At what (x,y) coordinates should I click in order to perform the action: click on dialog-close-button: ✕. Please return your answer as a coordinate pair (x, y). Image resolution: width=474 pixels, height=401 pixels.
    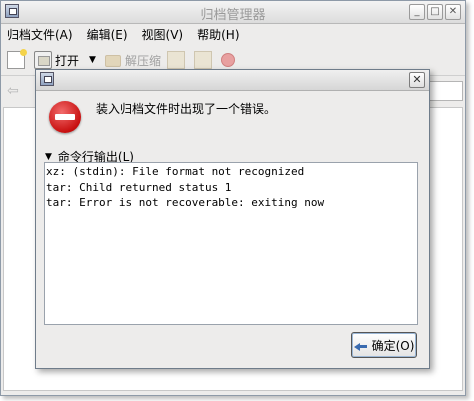
    Looking at the image, I should click on (417, 80).